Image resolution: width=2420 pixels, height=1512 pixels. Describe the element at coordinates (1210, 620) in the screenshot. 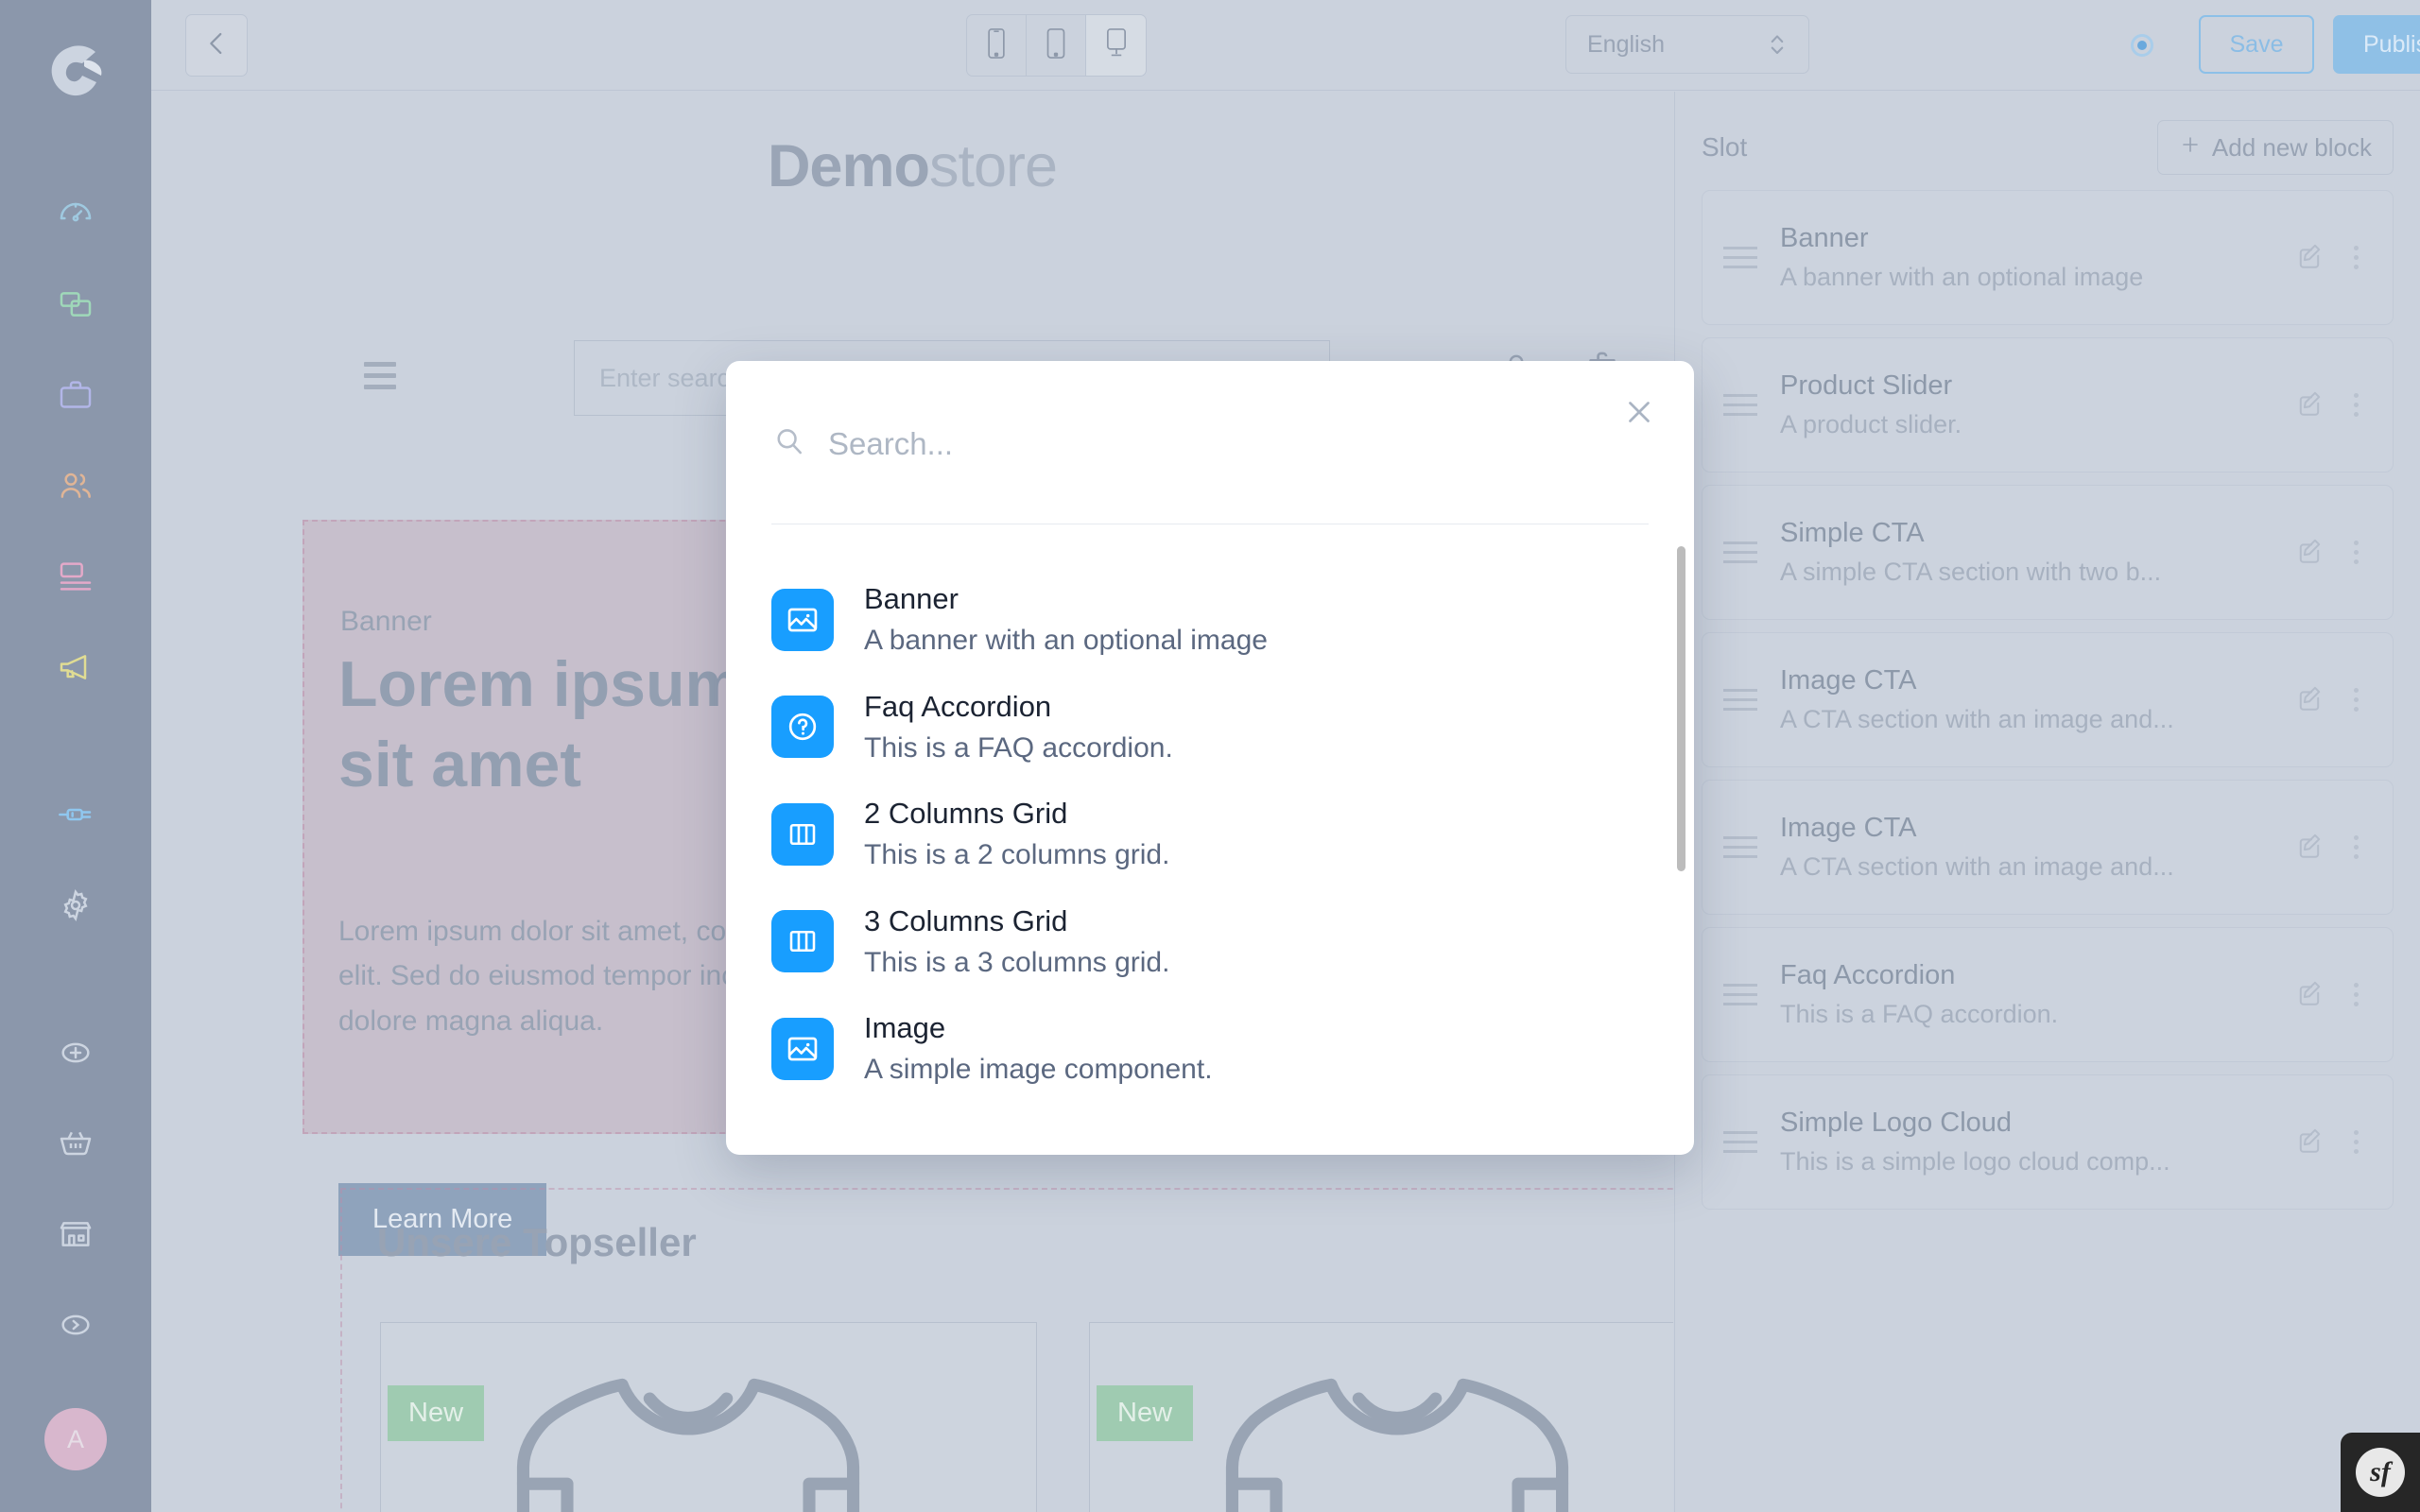

I see `block-picker-item: Banner A banner with an optional image` at that location.